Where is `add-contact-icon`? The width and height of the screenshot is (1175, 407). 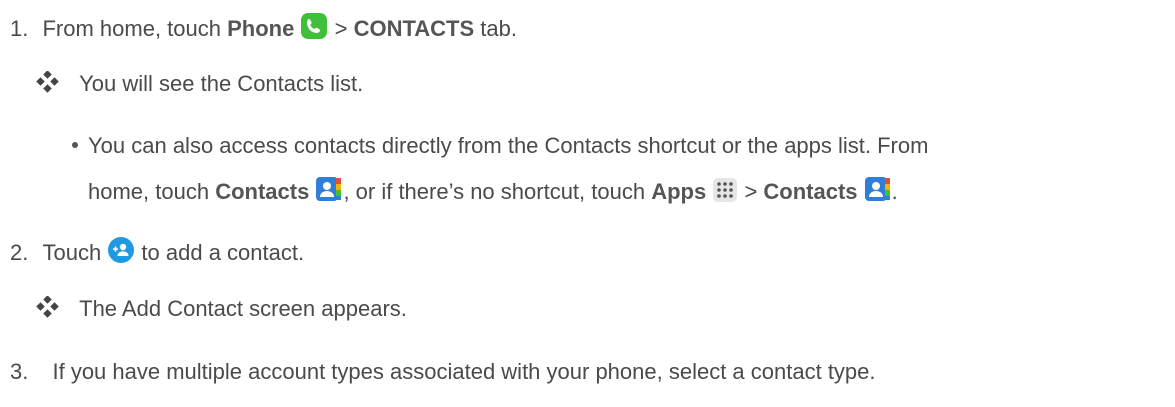 add-contact-icon is located at coordinates (121, 253).